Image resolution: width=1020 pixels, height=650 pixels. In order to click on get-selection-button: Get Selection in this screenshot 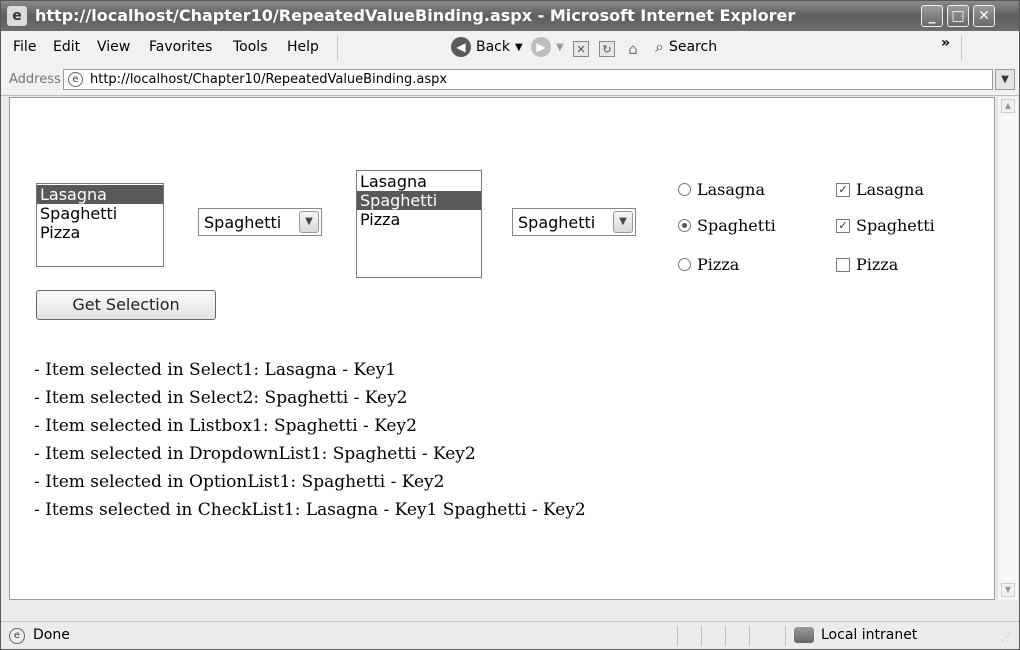, I will do `click(126, 305)`.